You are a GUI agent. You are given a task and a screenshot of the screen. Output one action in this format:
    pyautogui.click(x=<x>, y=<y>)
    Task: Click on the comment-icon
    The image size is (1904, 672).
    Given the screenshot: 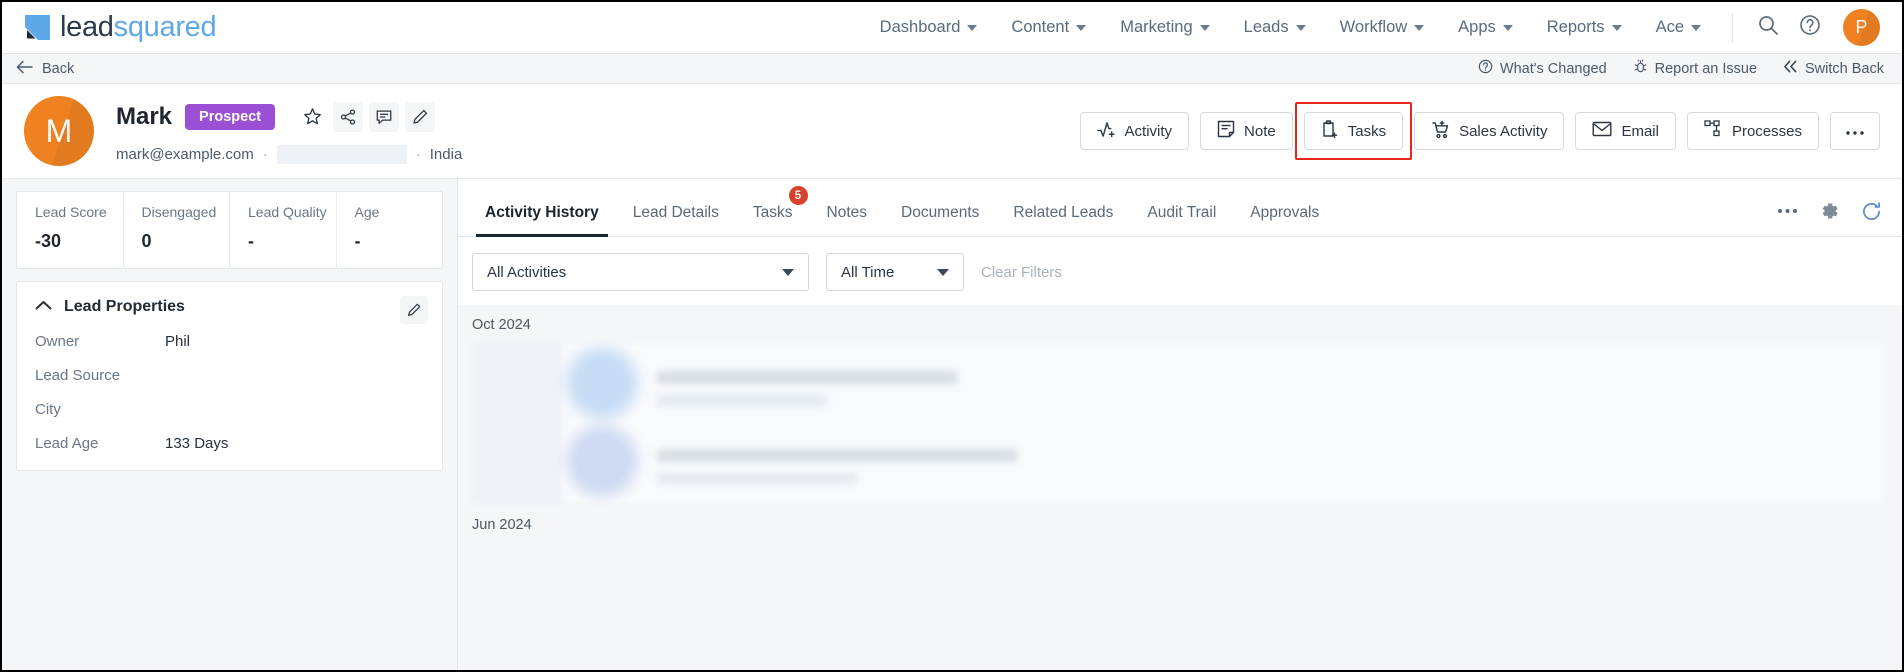 What is the action you would take?
    pyautogui.click(x=384, y=116)
    